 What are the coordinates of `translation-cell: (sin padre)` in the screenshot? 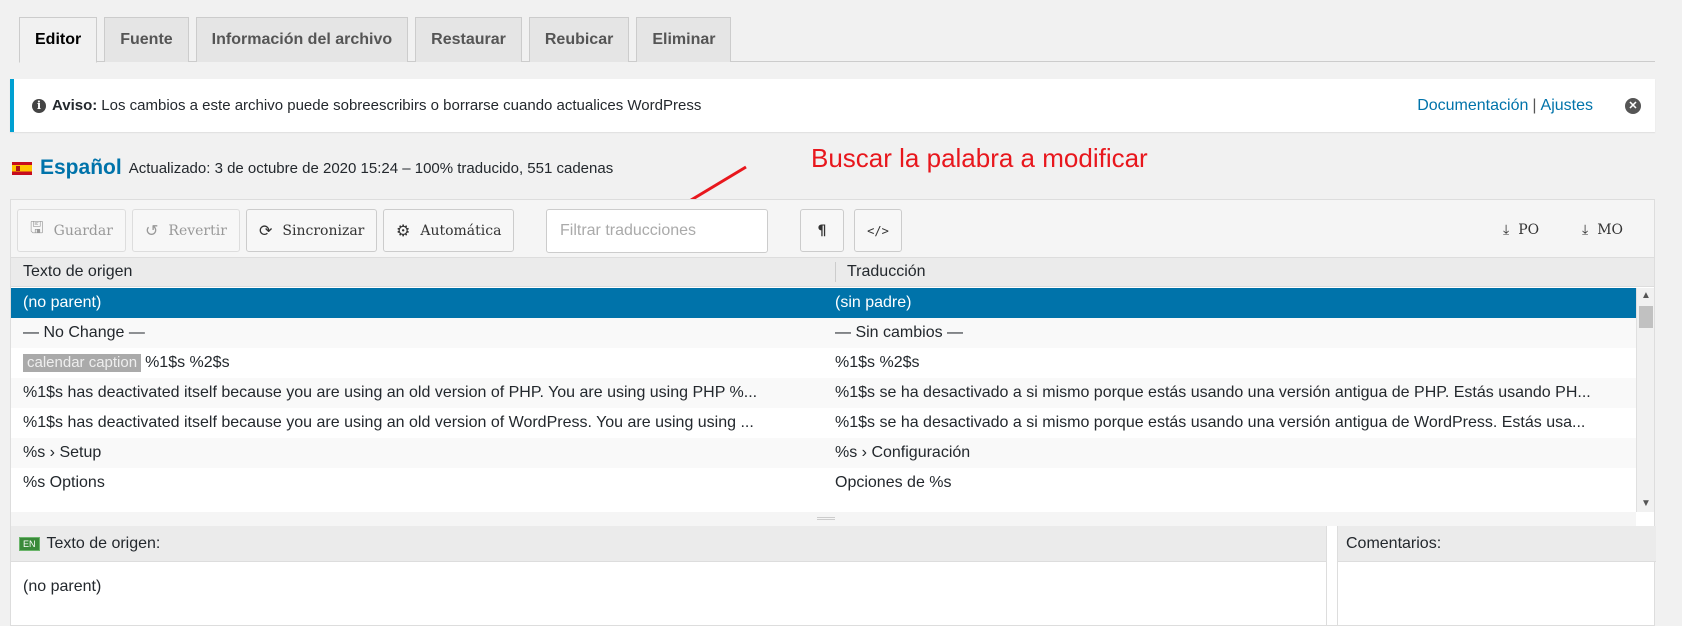 It's located at (873, 302).